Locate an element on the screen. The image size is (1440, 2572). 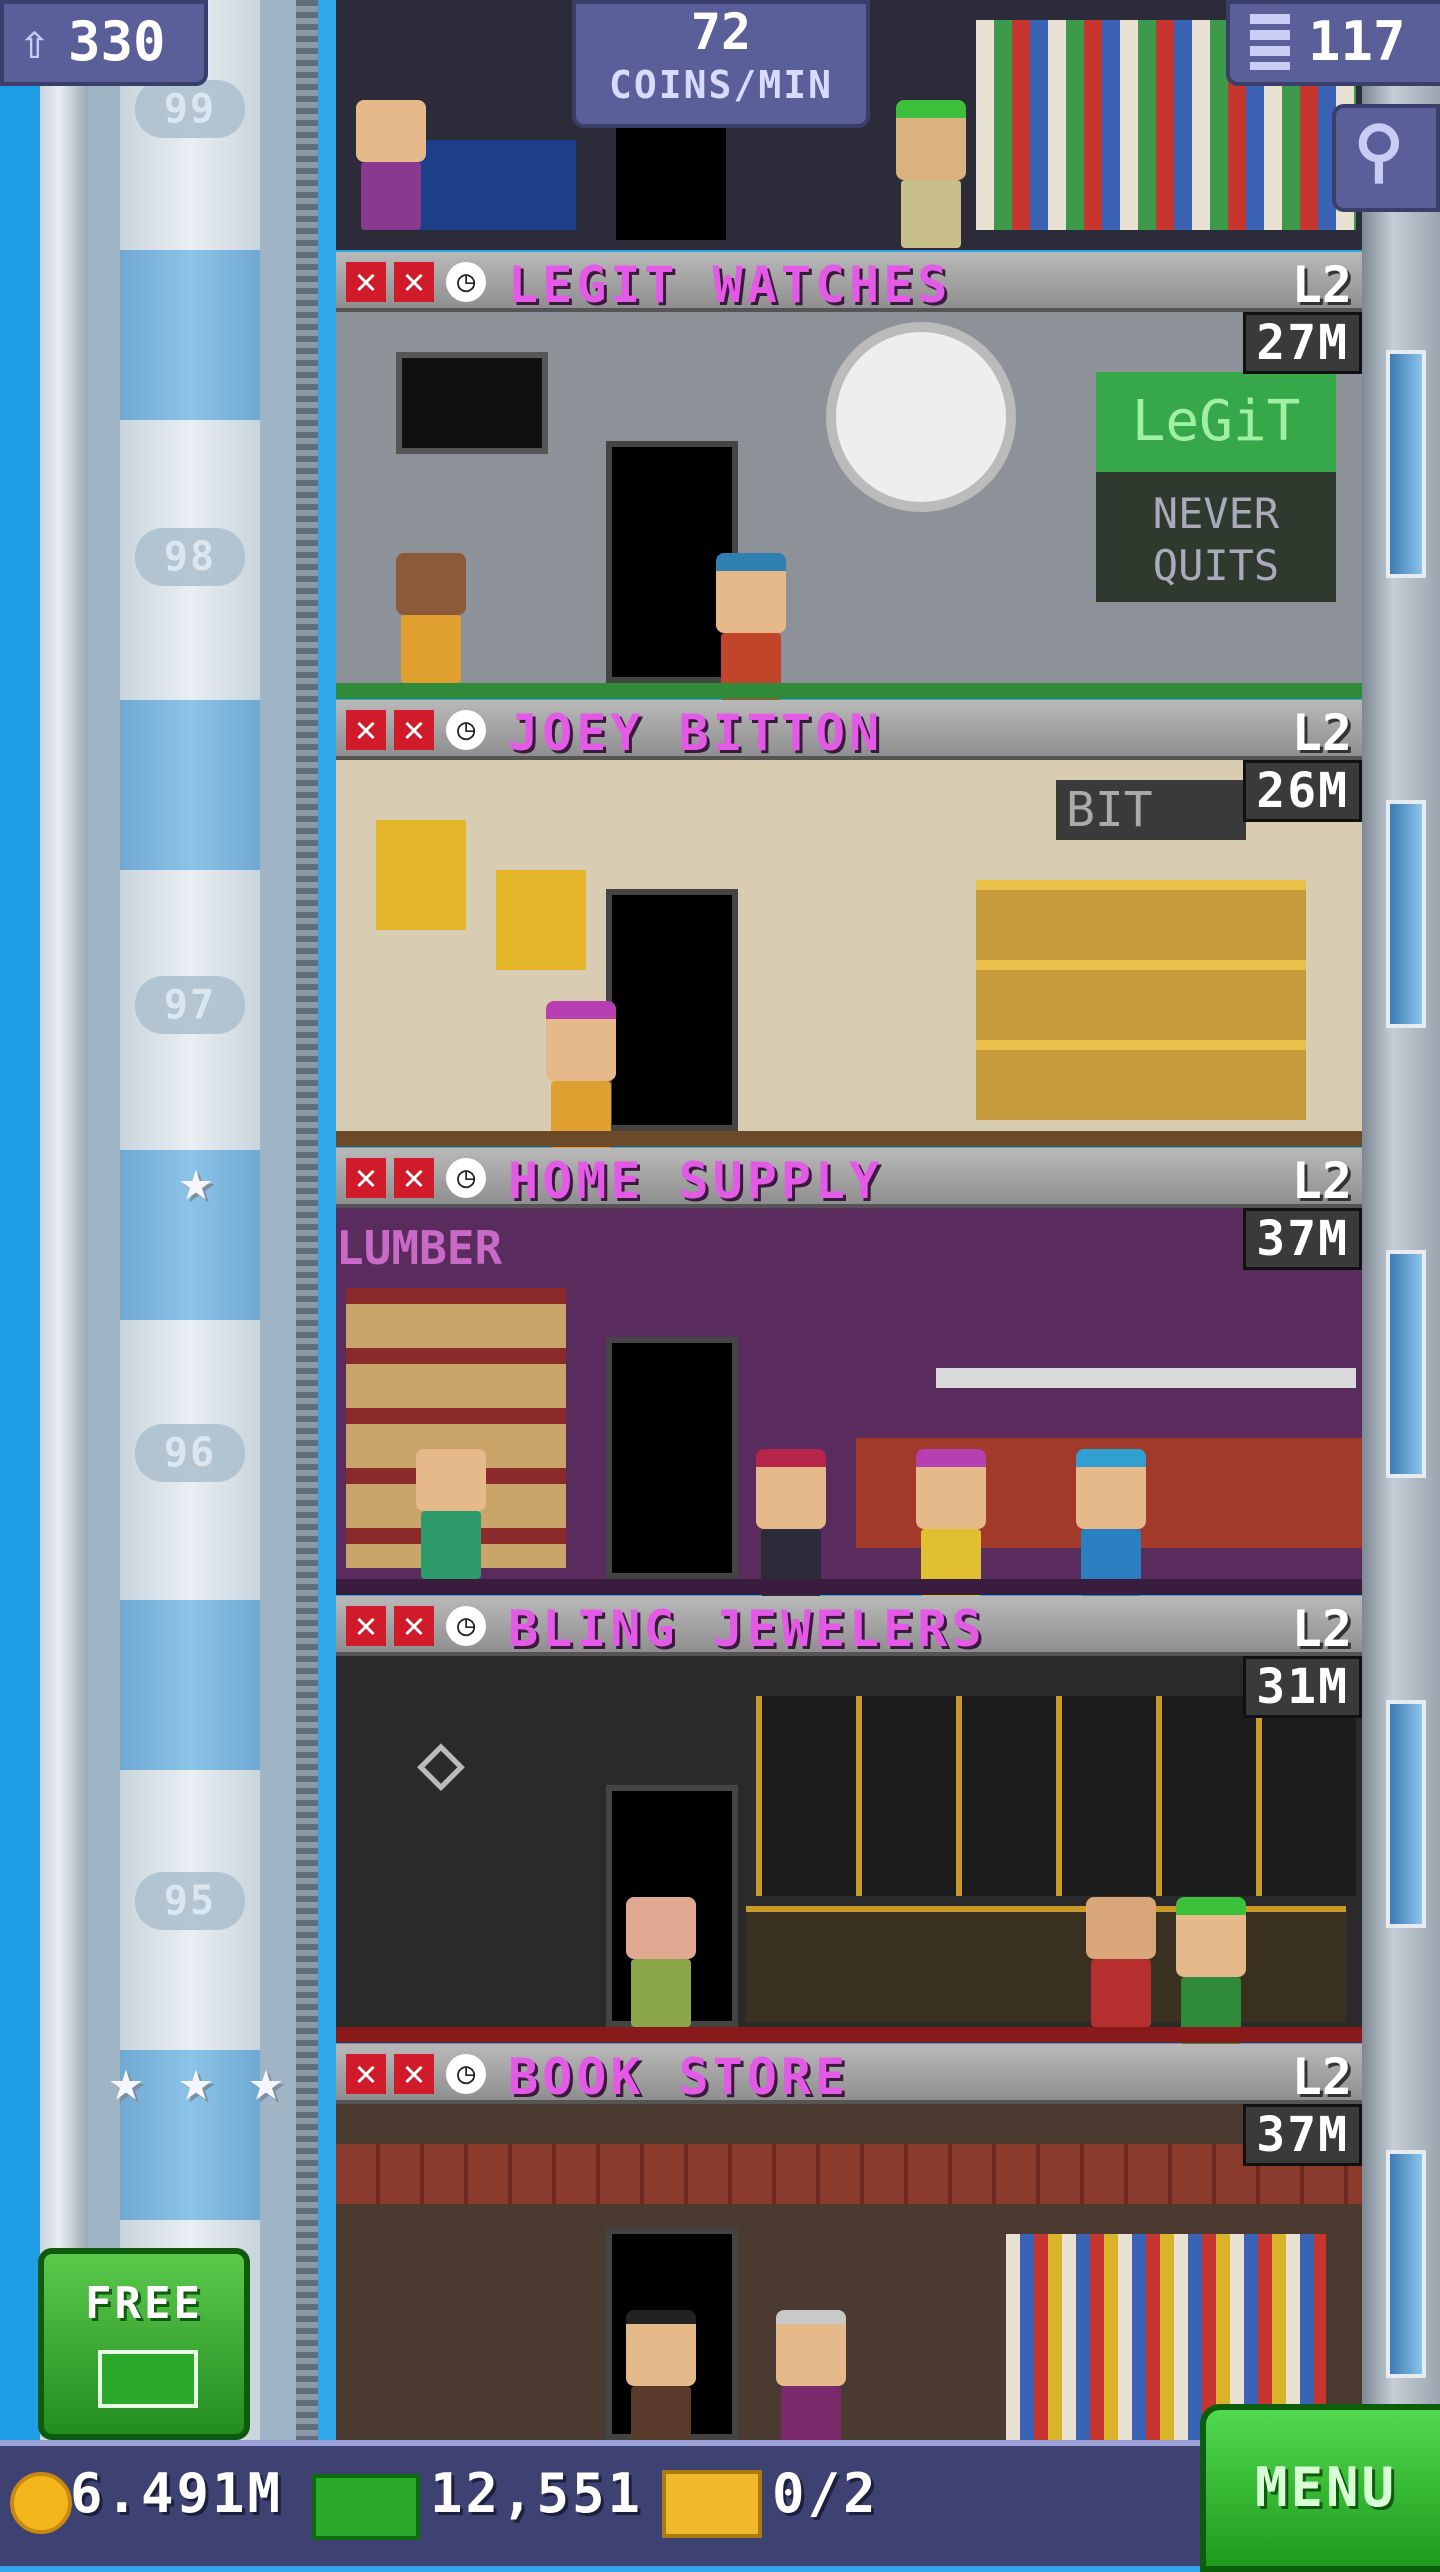
store-sign: BIT is located at coordinates (1151, 810).